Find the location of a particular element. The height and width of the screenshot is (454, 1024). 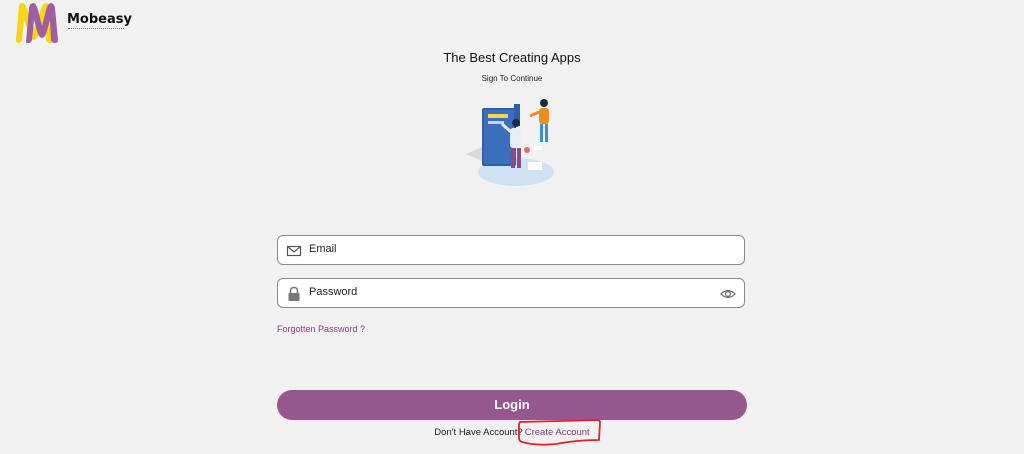

email-field: Email is located at coordinates (511, 250).